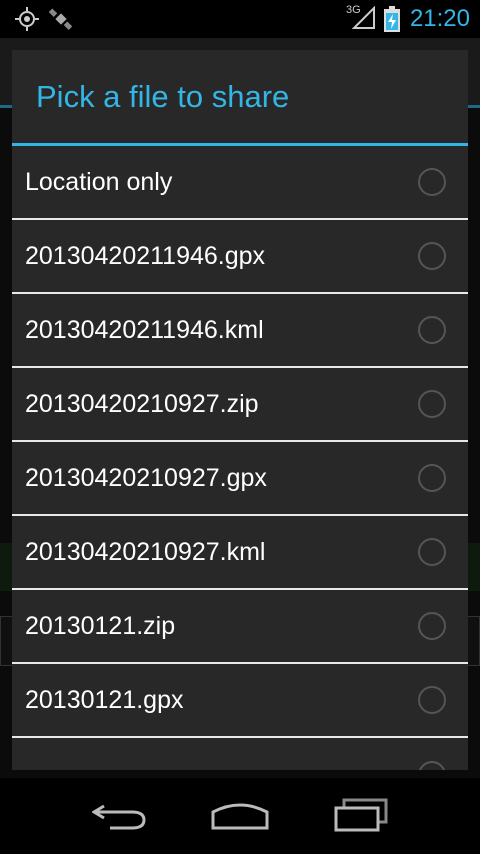  I want to click on back-icon, so click(119, 817).